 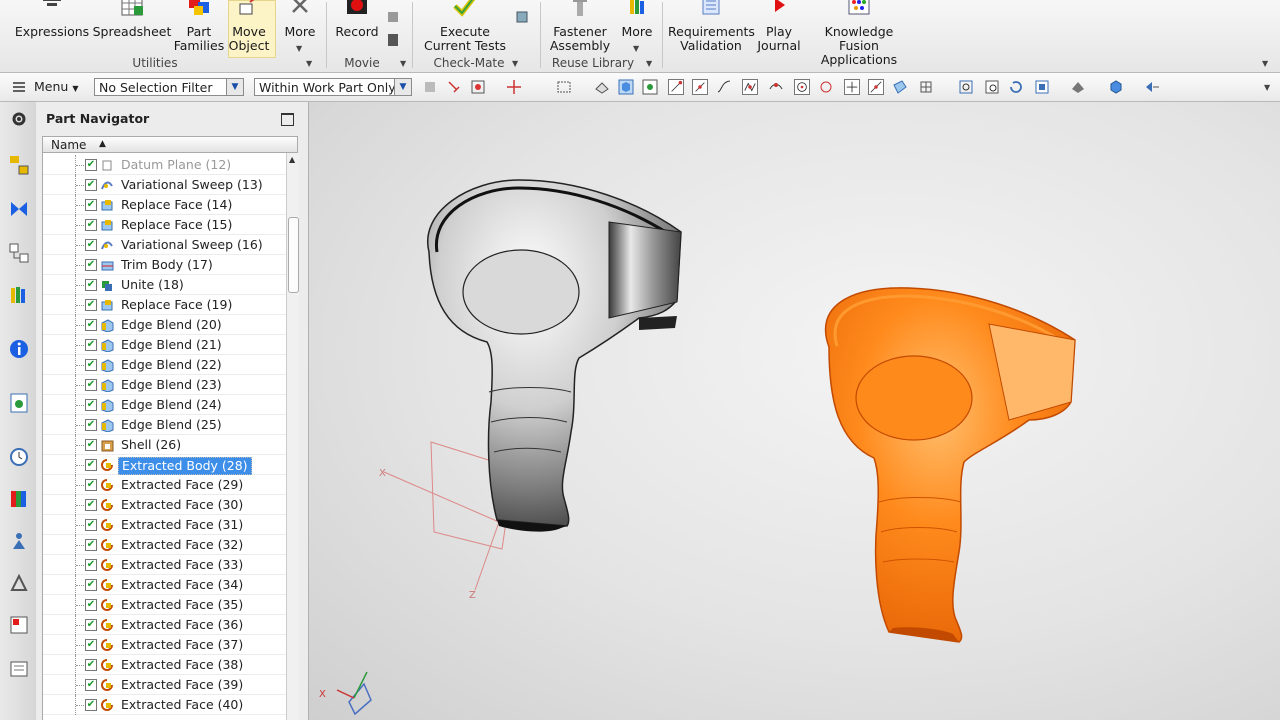 I want to click on snap-bounded-grid-icon, so click(x=926, y=87).